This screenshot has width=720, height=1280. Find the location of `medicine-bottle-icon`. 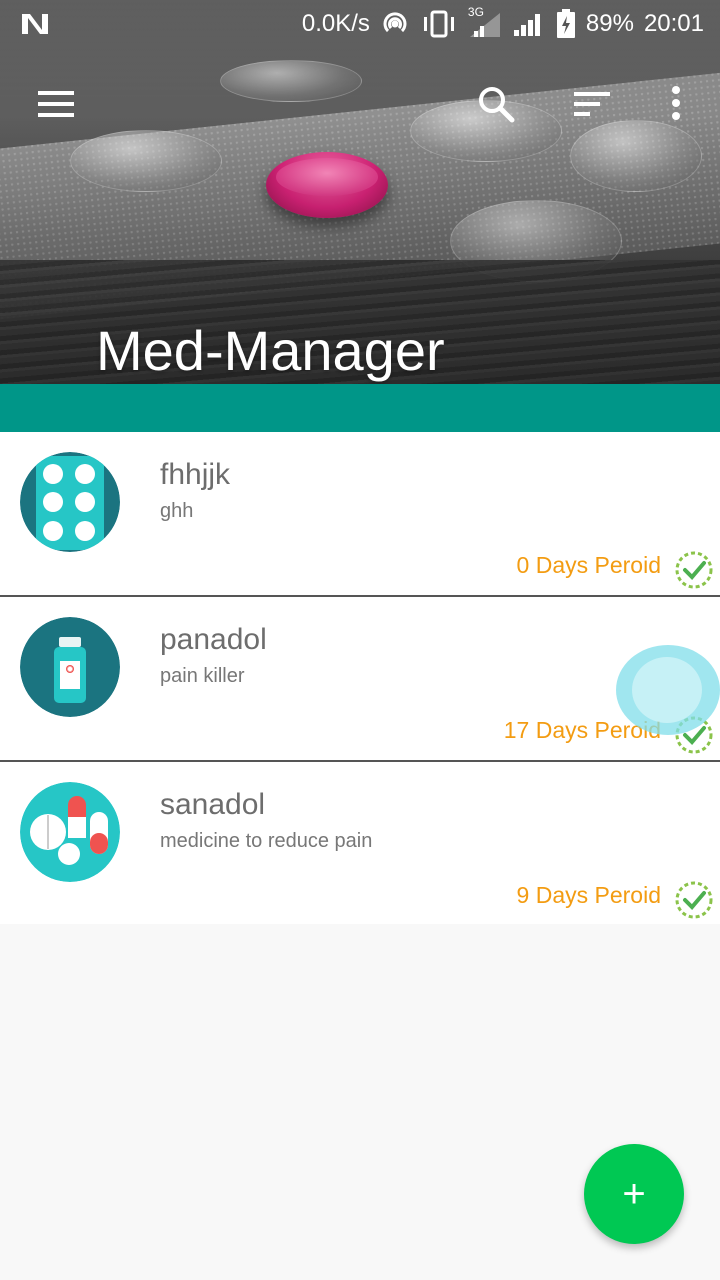

medicine-bottle-icon is located at coordinates (70, 667).